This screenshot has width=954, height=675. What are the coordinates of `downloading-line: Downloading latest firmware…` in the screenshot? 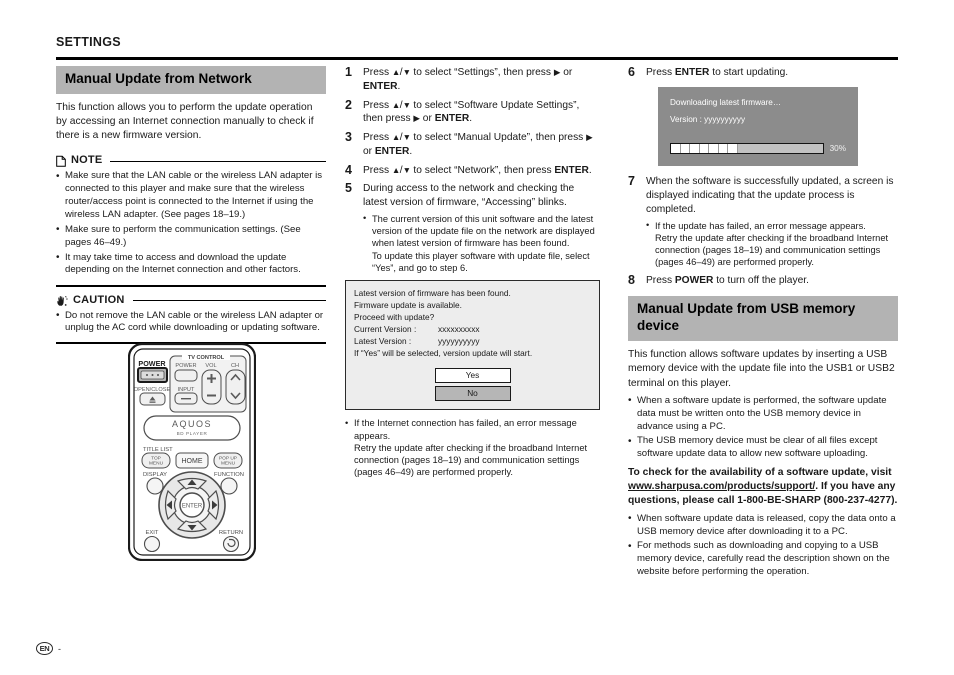 It's located at (726, 102).